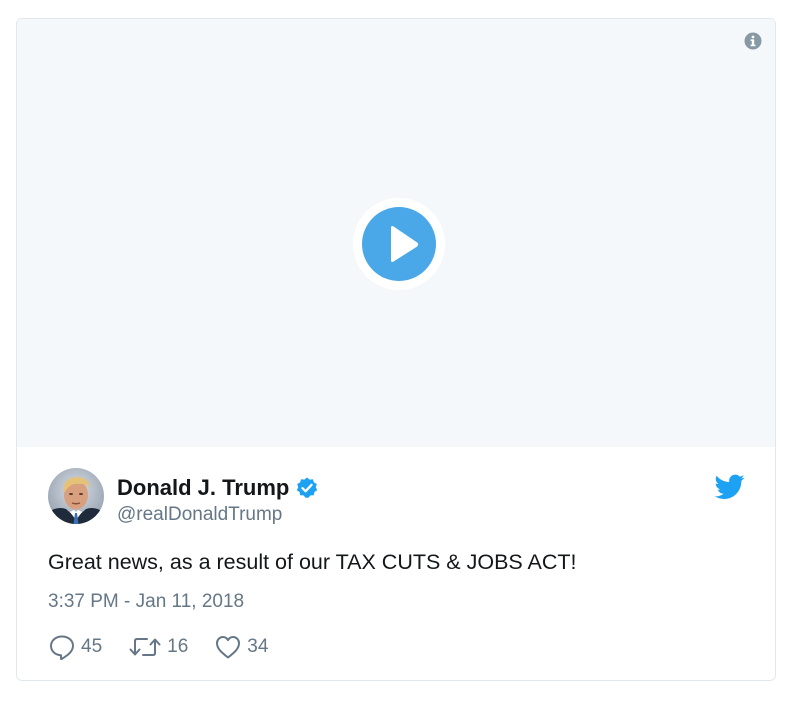 This screenshot has width=799, height=701. Describe the element at coordinates (307, 488) in the screenshot. I see `verified-badge-icon` at that location.